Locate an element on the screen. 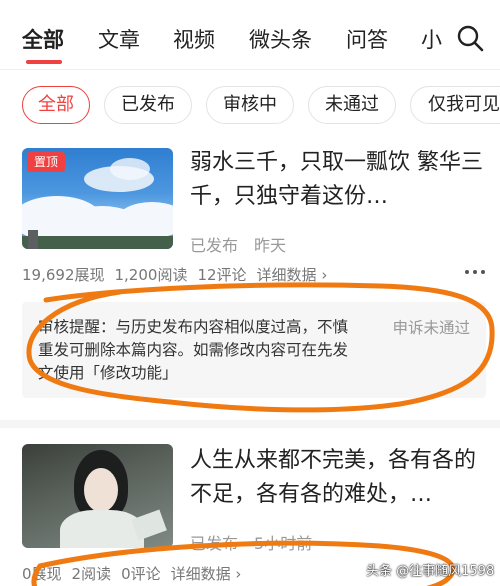  article-meta: 已发布 昨天 is located at coordinates (238, 244).